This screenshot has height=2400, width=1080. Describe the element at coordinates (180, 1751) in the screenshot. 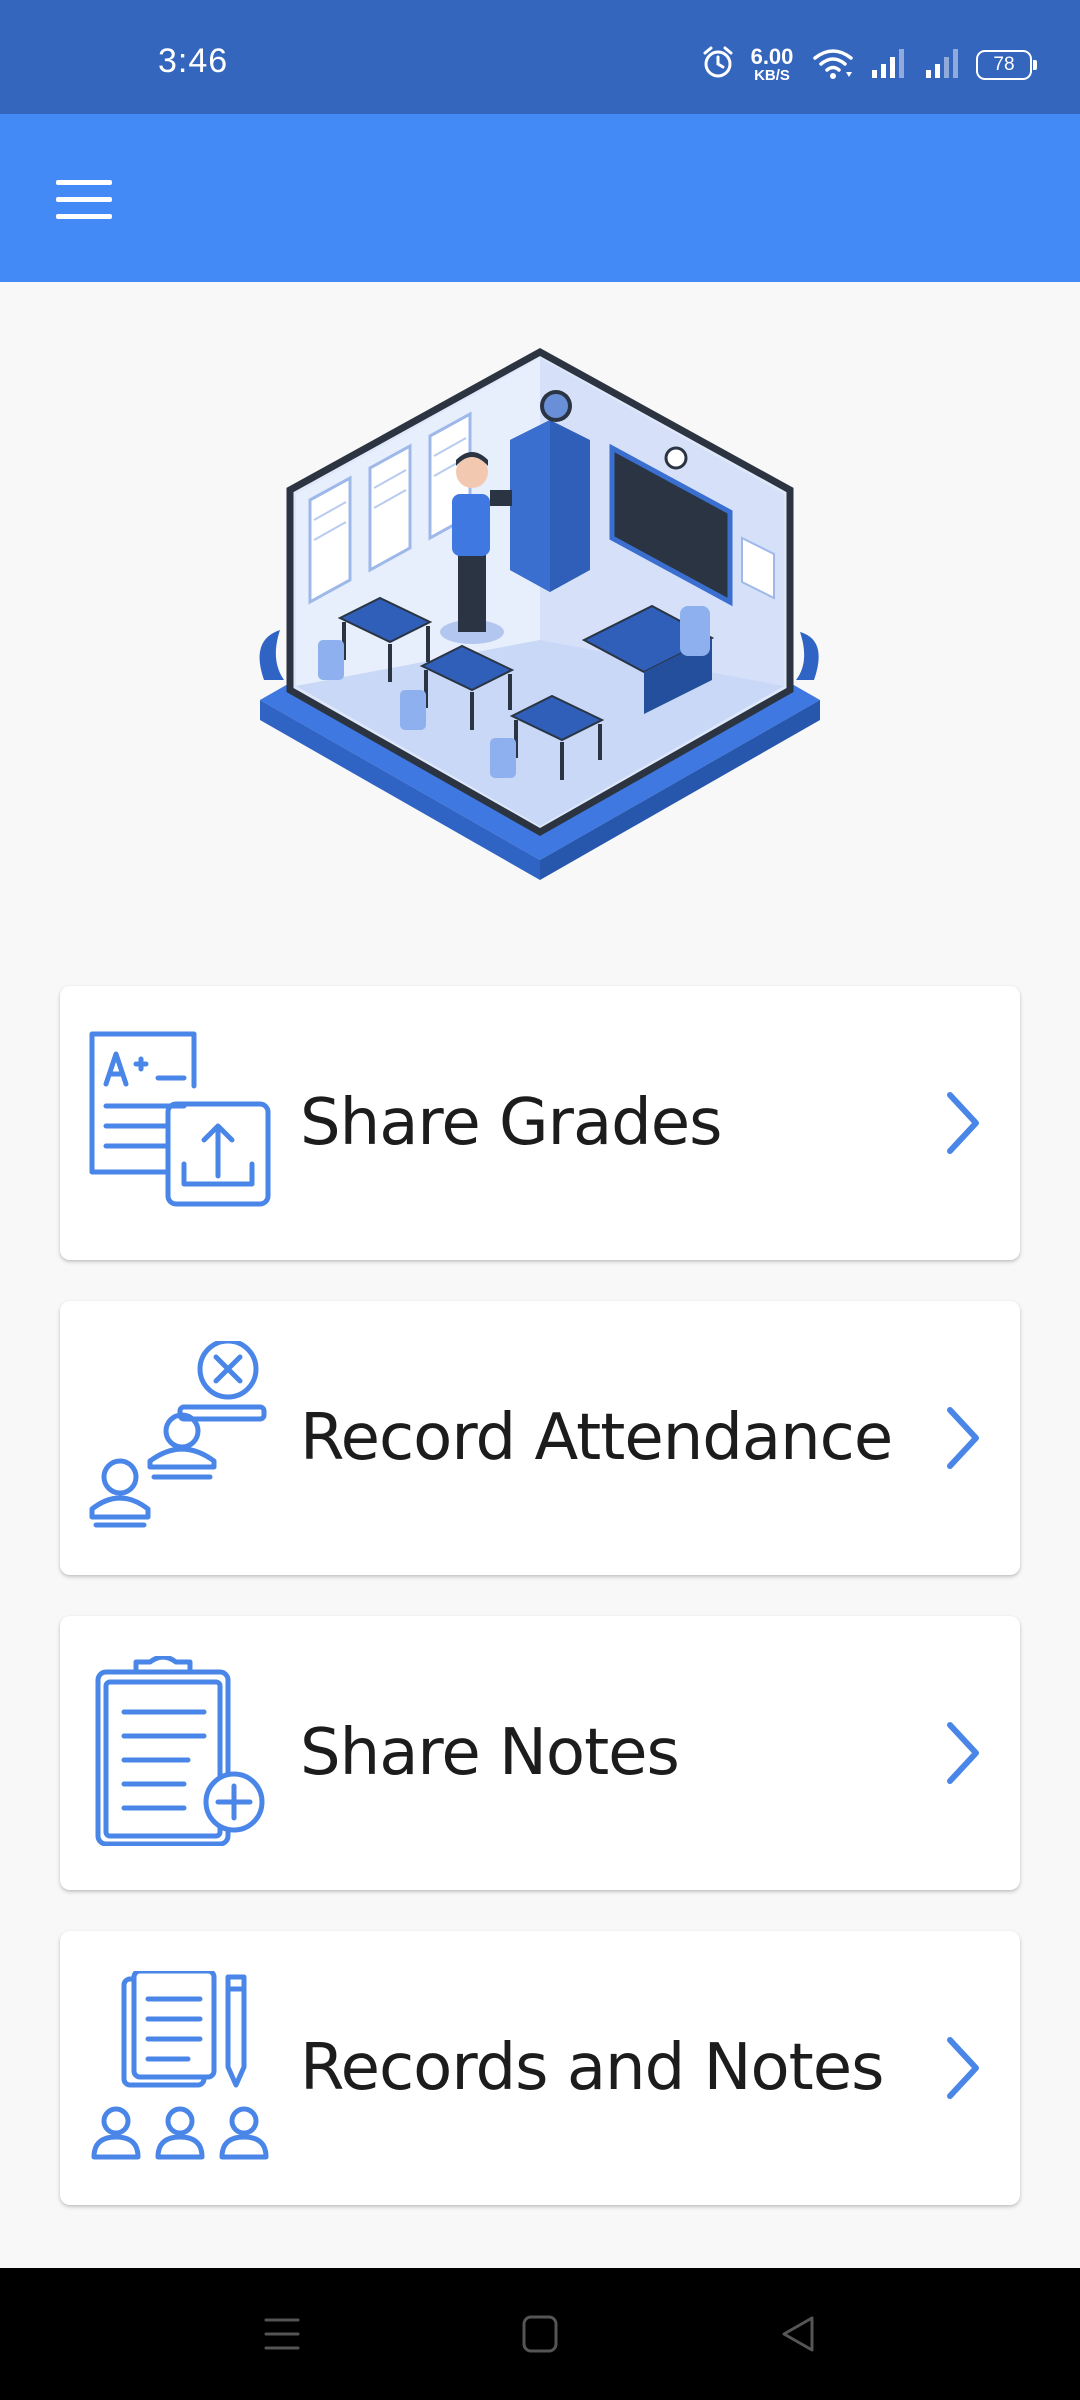

I see `share-notes-icon` at that location.